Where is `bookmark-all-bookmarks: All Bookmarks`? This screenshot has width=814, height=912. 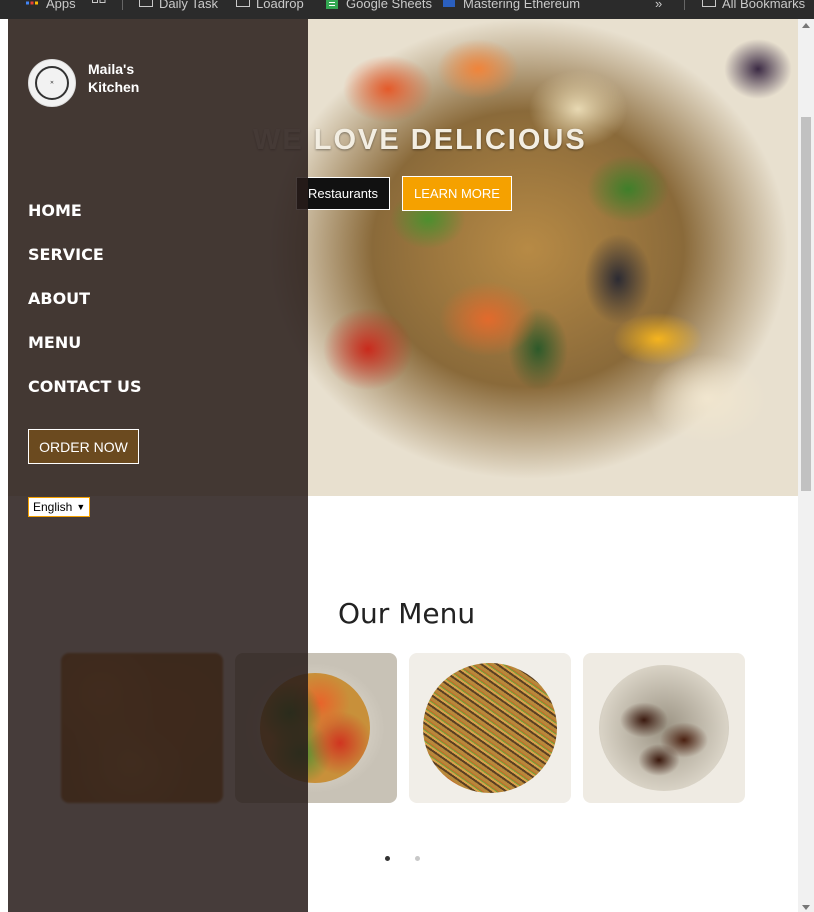 bookmark-all-bookmarks: All Bookmarks is located at coordinates (753, 6).